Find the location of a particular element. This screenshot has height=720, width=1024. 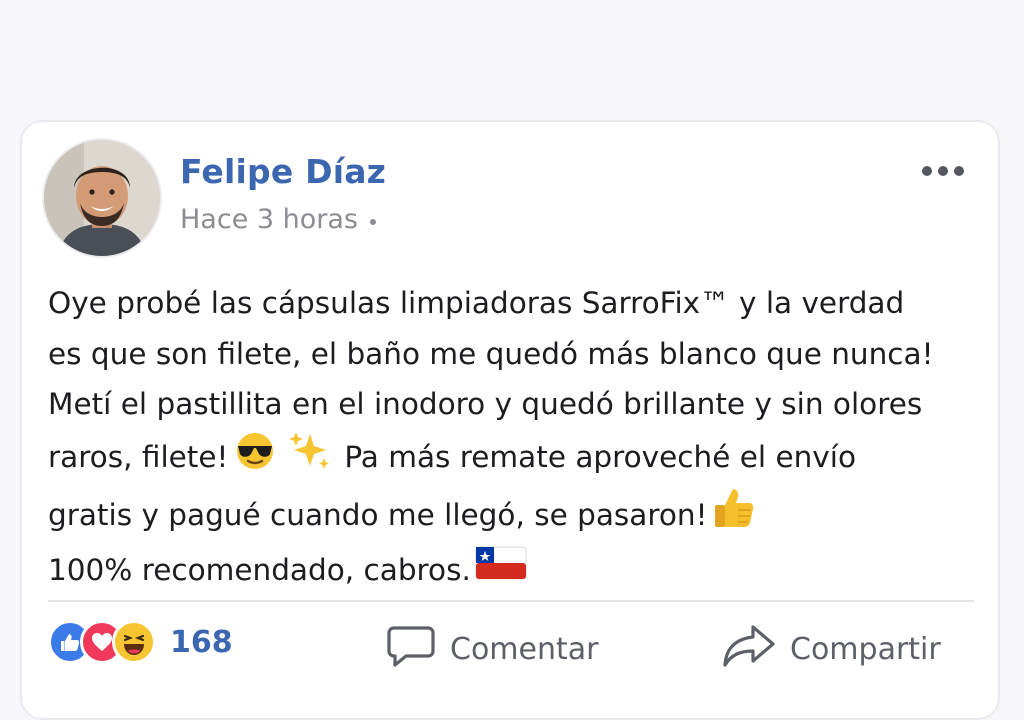

haha-icon is located at coordinates (134, 642).